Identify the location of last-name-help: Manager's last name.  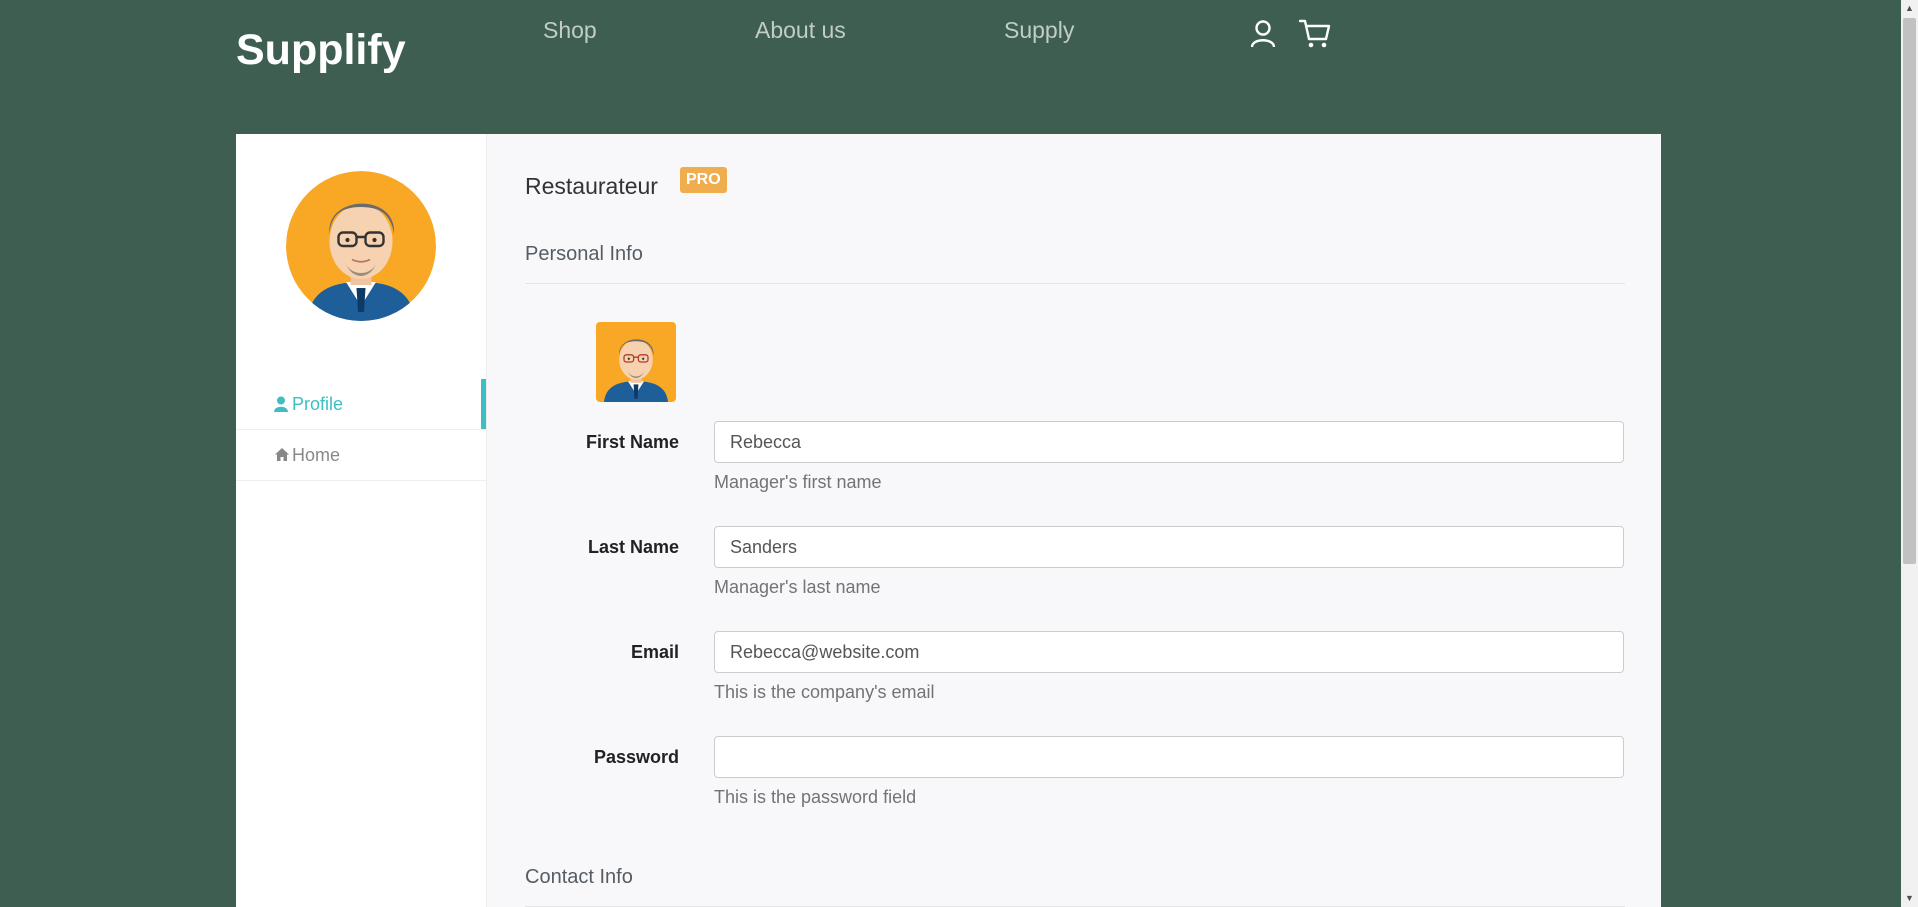
(797, 587).